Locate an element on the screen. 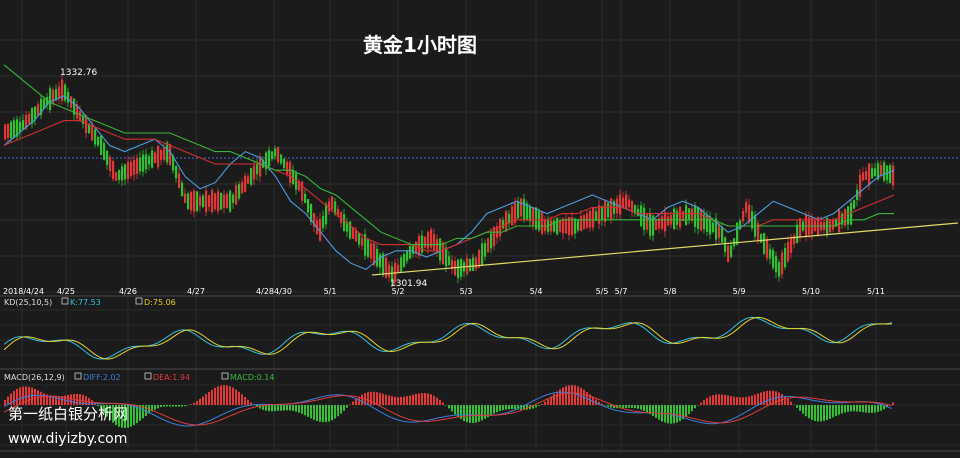 This screenshot has height=458, width=960. watermark-site-name: 第一纸白银分析网 is located at coordinates (68, 414).